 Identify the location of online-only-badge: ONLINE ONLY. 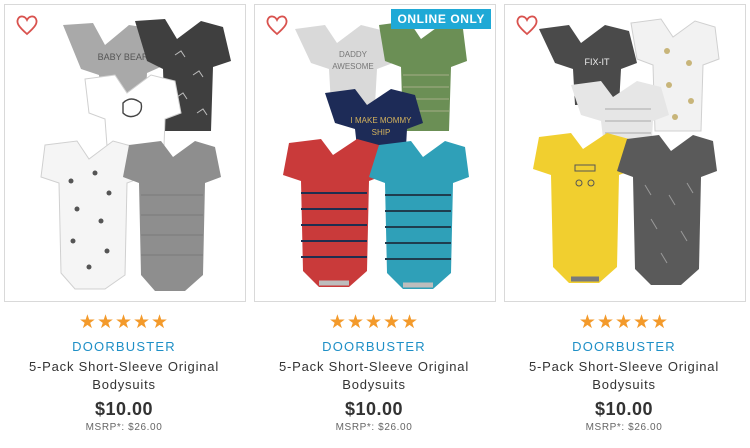
(441, 19).